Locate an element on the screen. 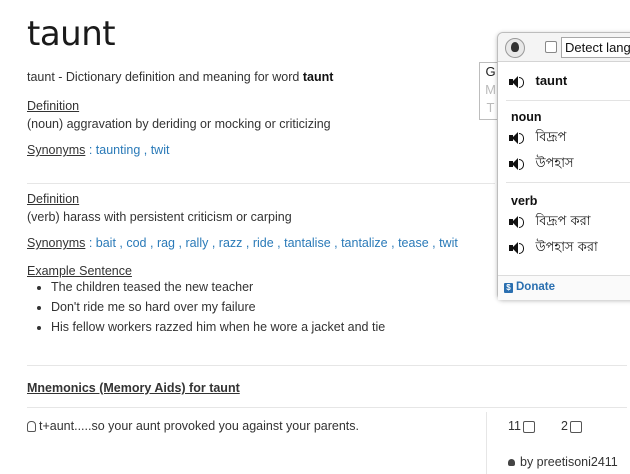 Image resolution: width=630 pixels, height=474 pixels. user-icon is located at coordinates (511, 463).